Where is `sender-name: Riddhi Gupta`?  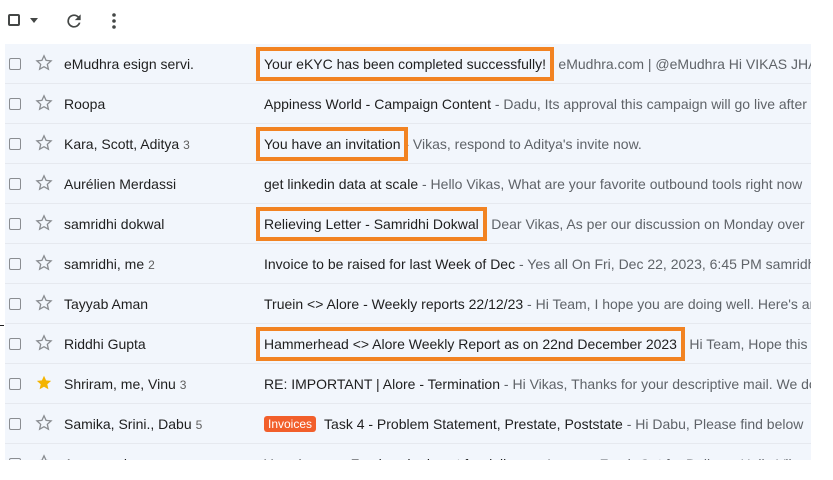
sender-name: Riddhi Gupta is located at coordinates (105, 344).